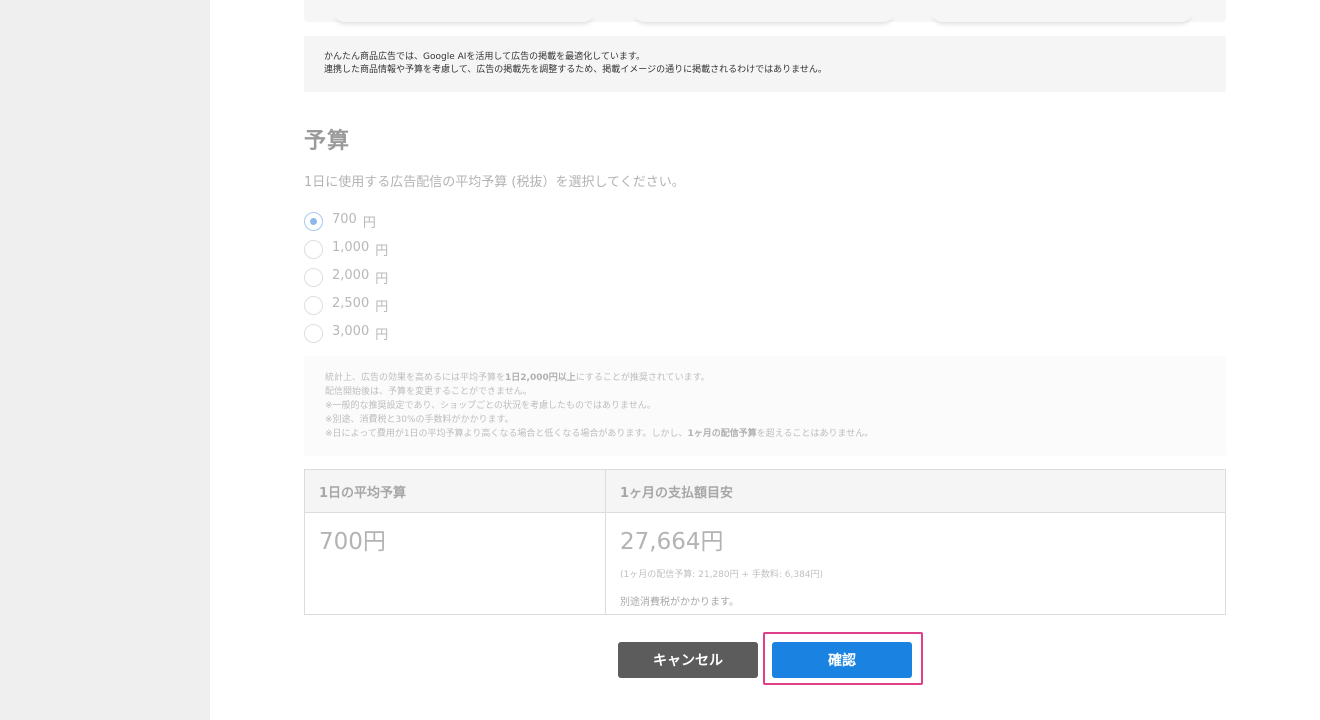 This screenshot has height=720, width=1320. I want to click on table-header-row: 1日の平均予算 1ヶ月の支払額目安, so click(765, 491).